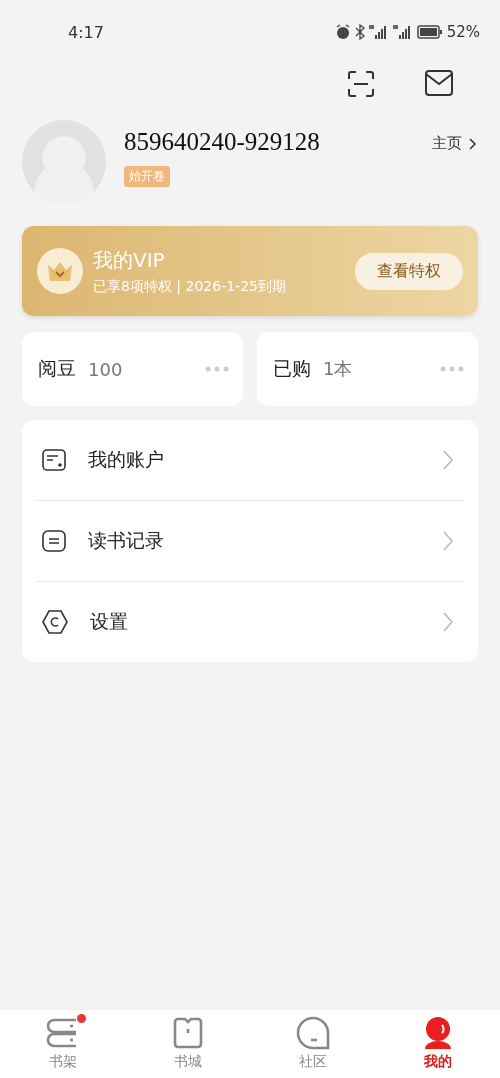 This screenshot has width=500, height=1078. Describe the element at coordinates (222, 142) in the screenshot. I see `username: 859640240-929128` at that location.